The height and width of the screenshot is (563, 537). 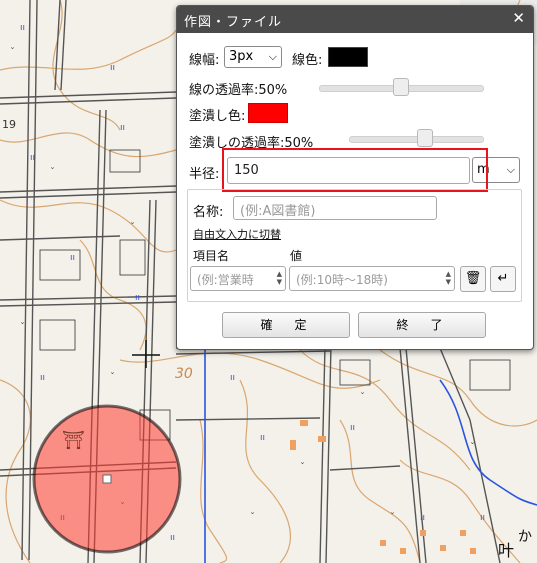 I want to click on free-text-toggle-link: 自由文入力に切替, so click(x=237, y=234).